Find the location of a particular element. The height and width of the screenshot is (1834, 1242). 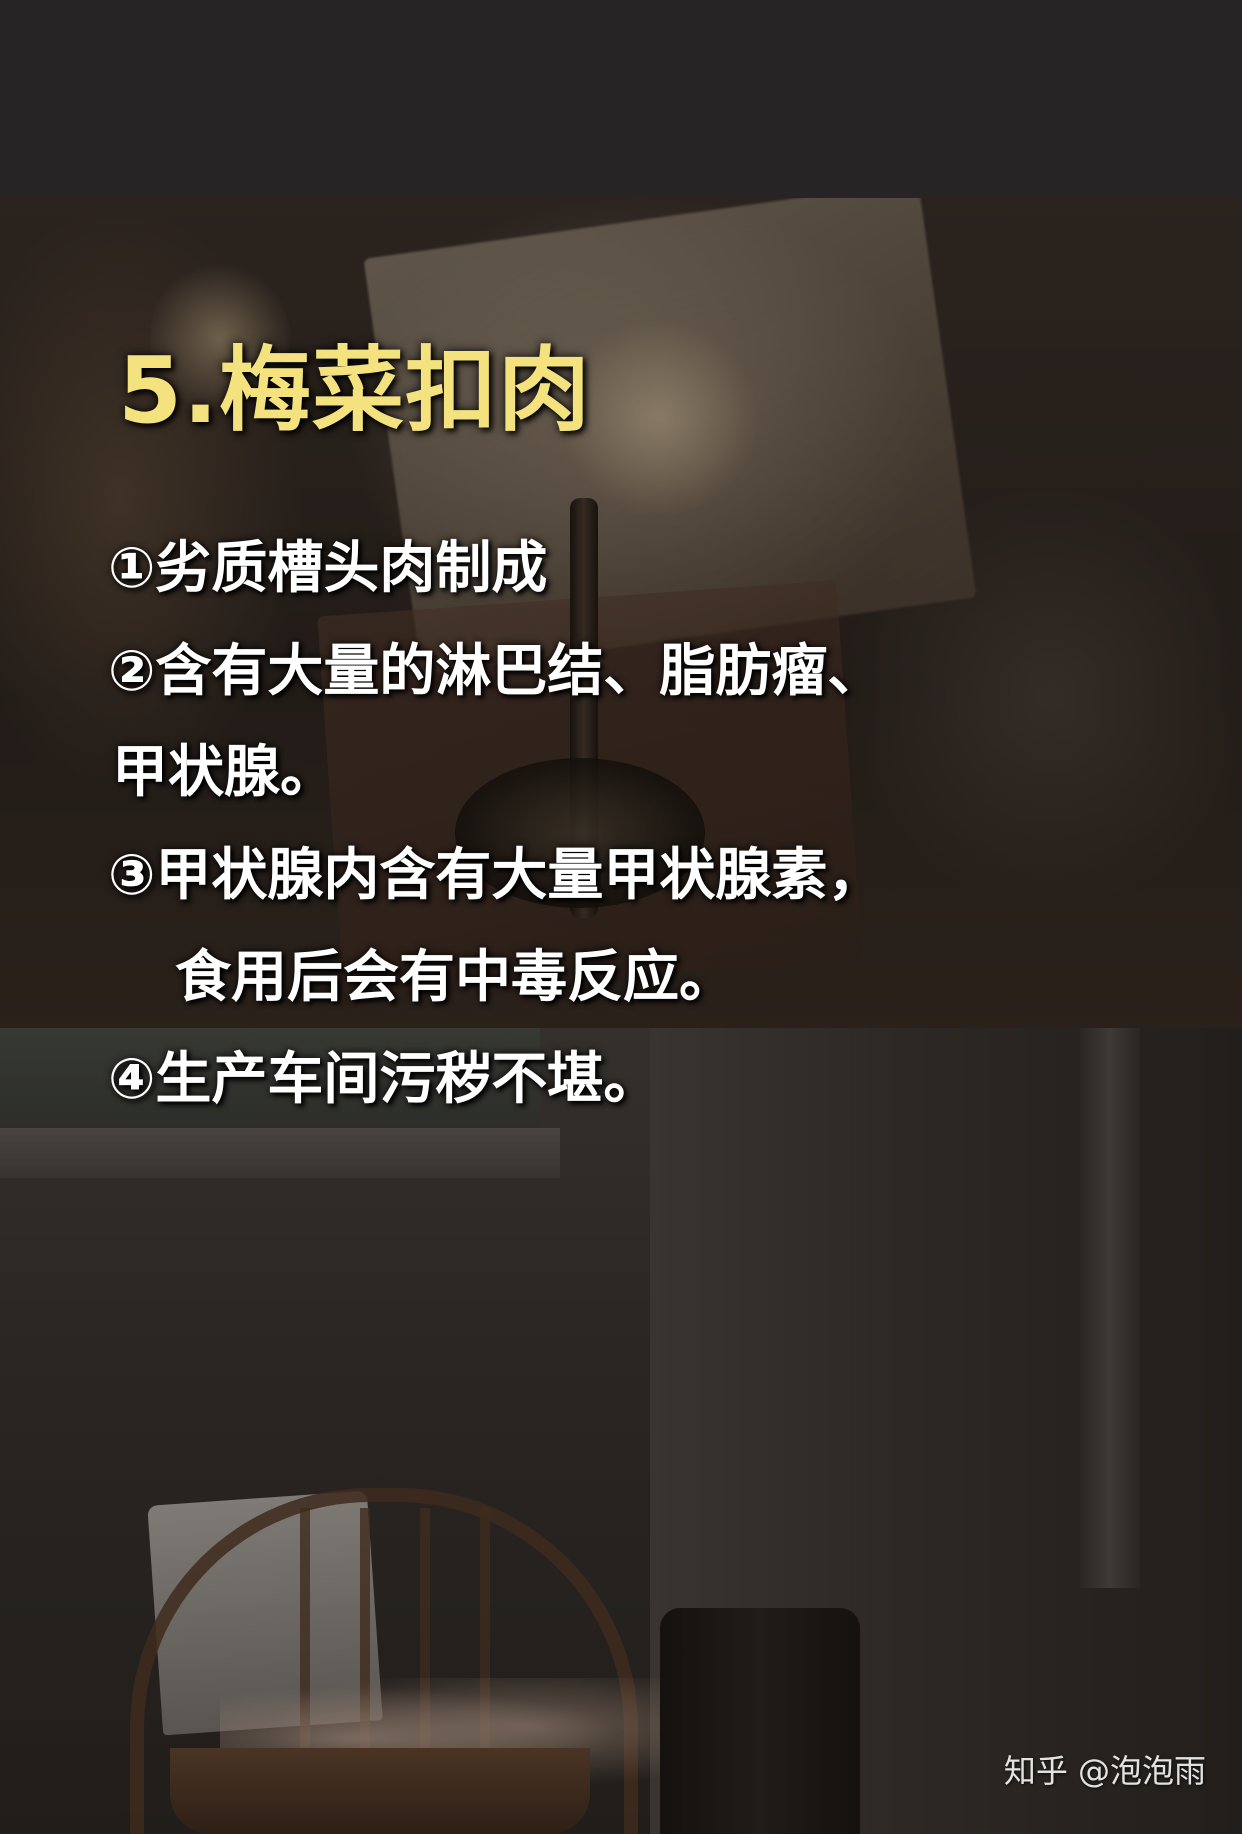

watermark: 知乎 @泡泡雨 is located at coordinates (1104, 1771).